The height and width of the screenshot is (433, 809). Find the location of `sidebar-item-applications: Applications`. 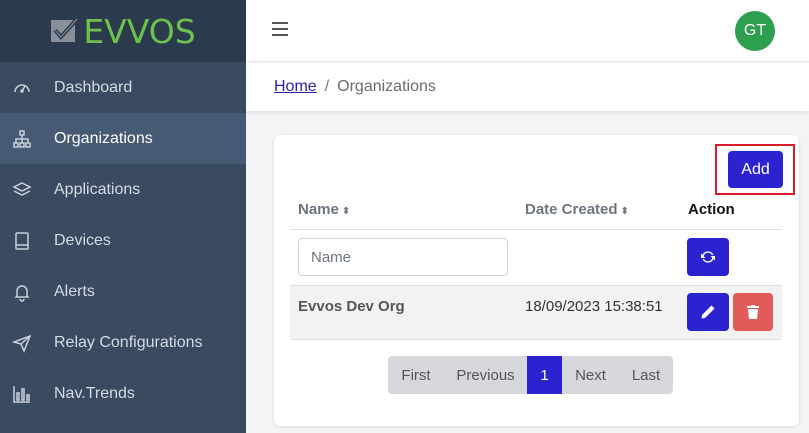

sidebar-item-applications: Applications is located at coordinates (123, 189).